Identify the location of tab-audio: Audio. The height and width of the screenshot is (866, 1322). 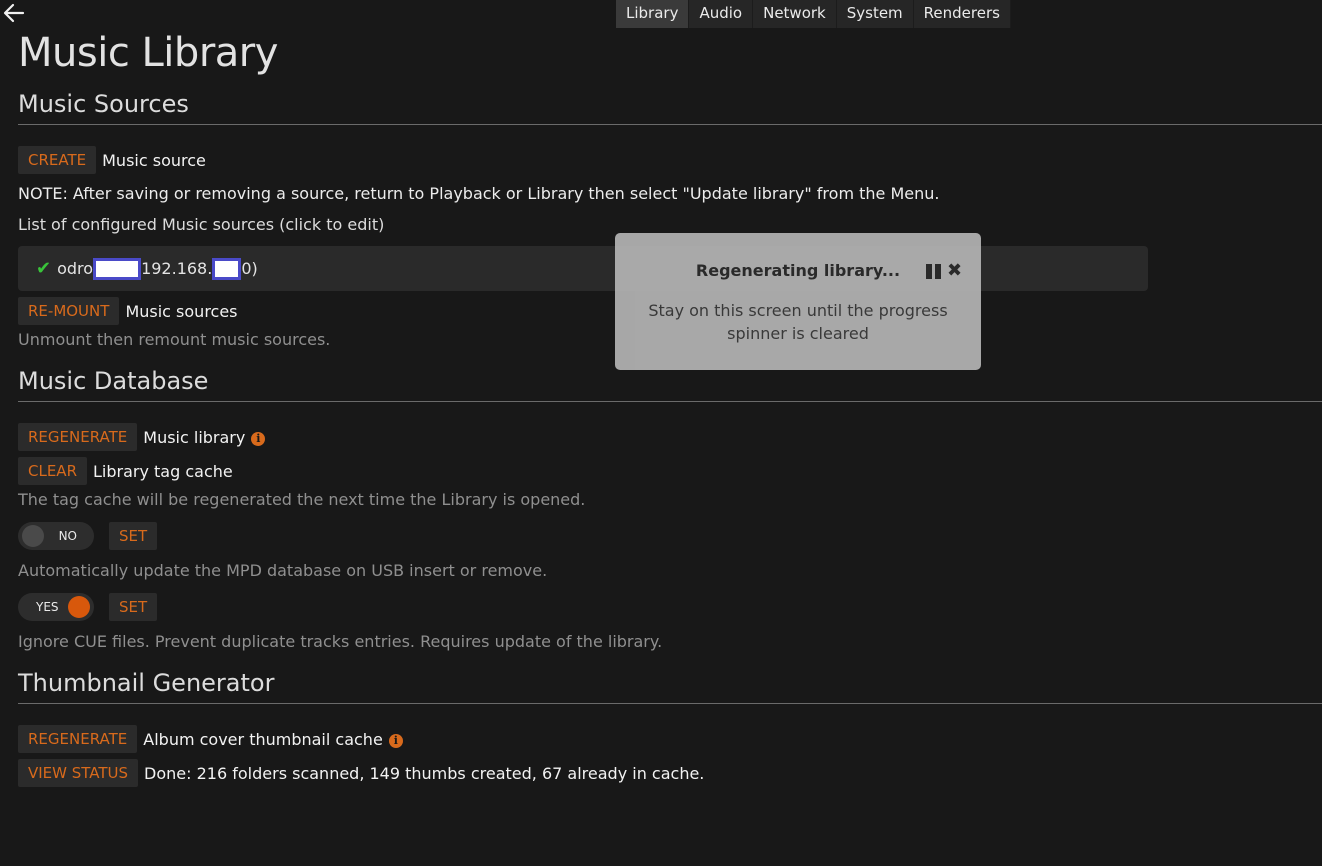
(721, 14).